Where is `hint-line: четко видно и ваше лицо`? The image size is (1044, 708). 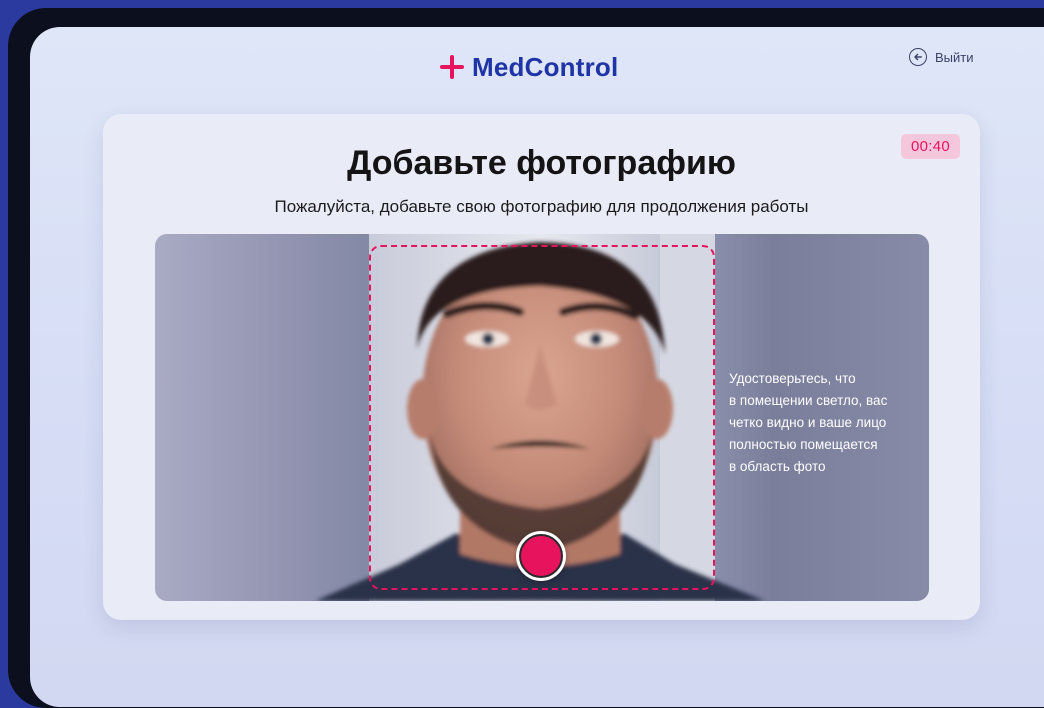
hint-line: четко видно и ваше лицо is located at coordinates (808, 422).